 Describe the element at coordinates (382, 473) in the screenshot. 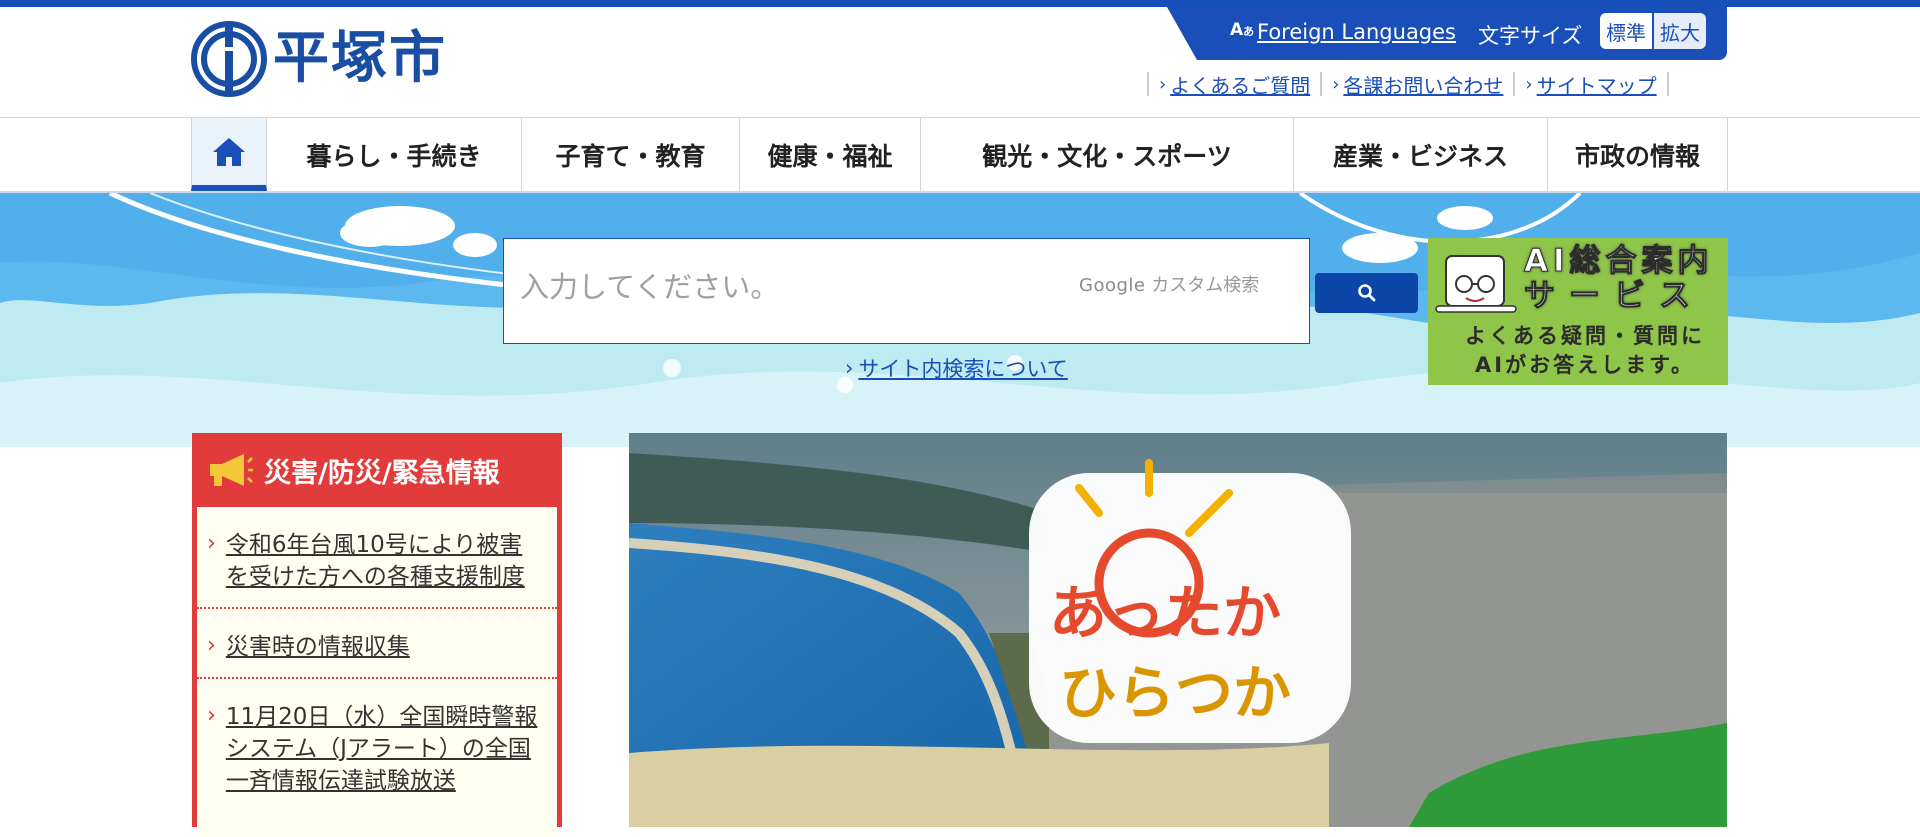

I see `emergency-title: 災害/防災/緊急情報` at that location.